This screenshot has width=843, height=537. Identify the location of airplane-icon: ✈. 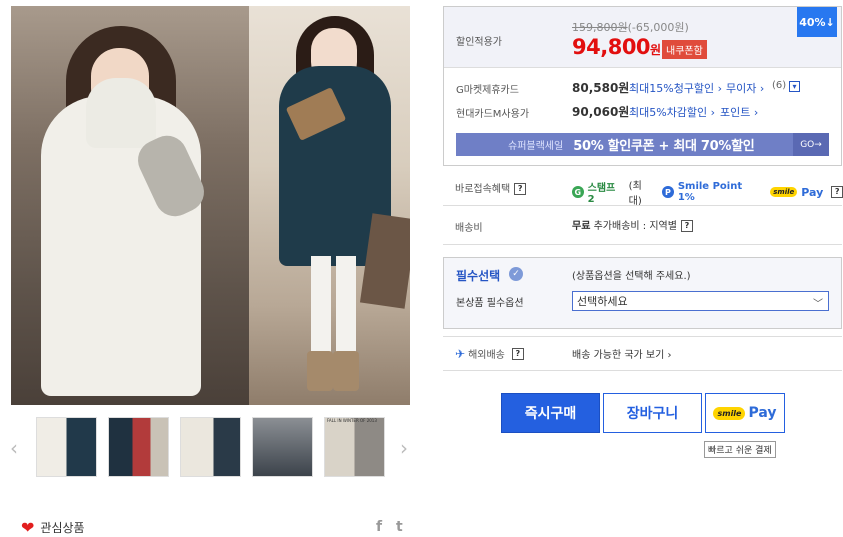
(460, 353).